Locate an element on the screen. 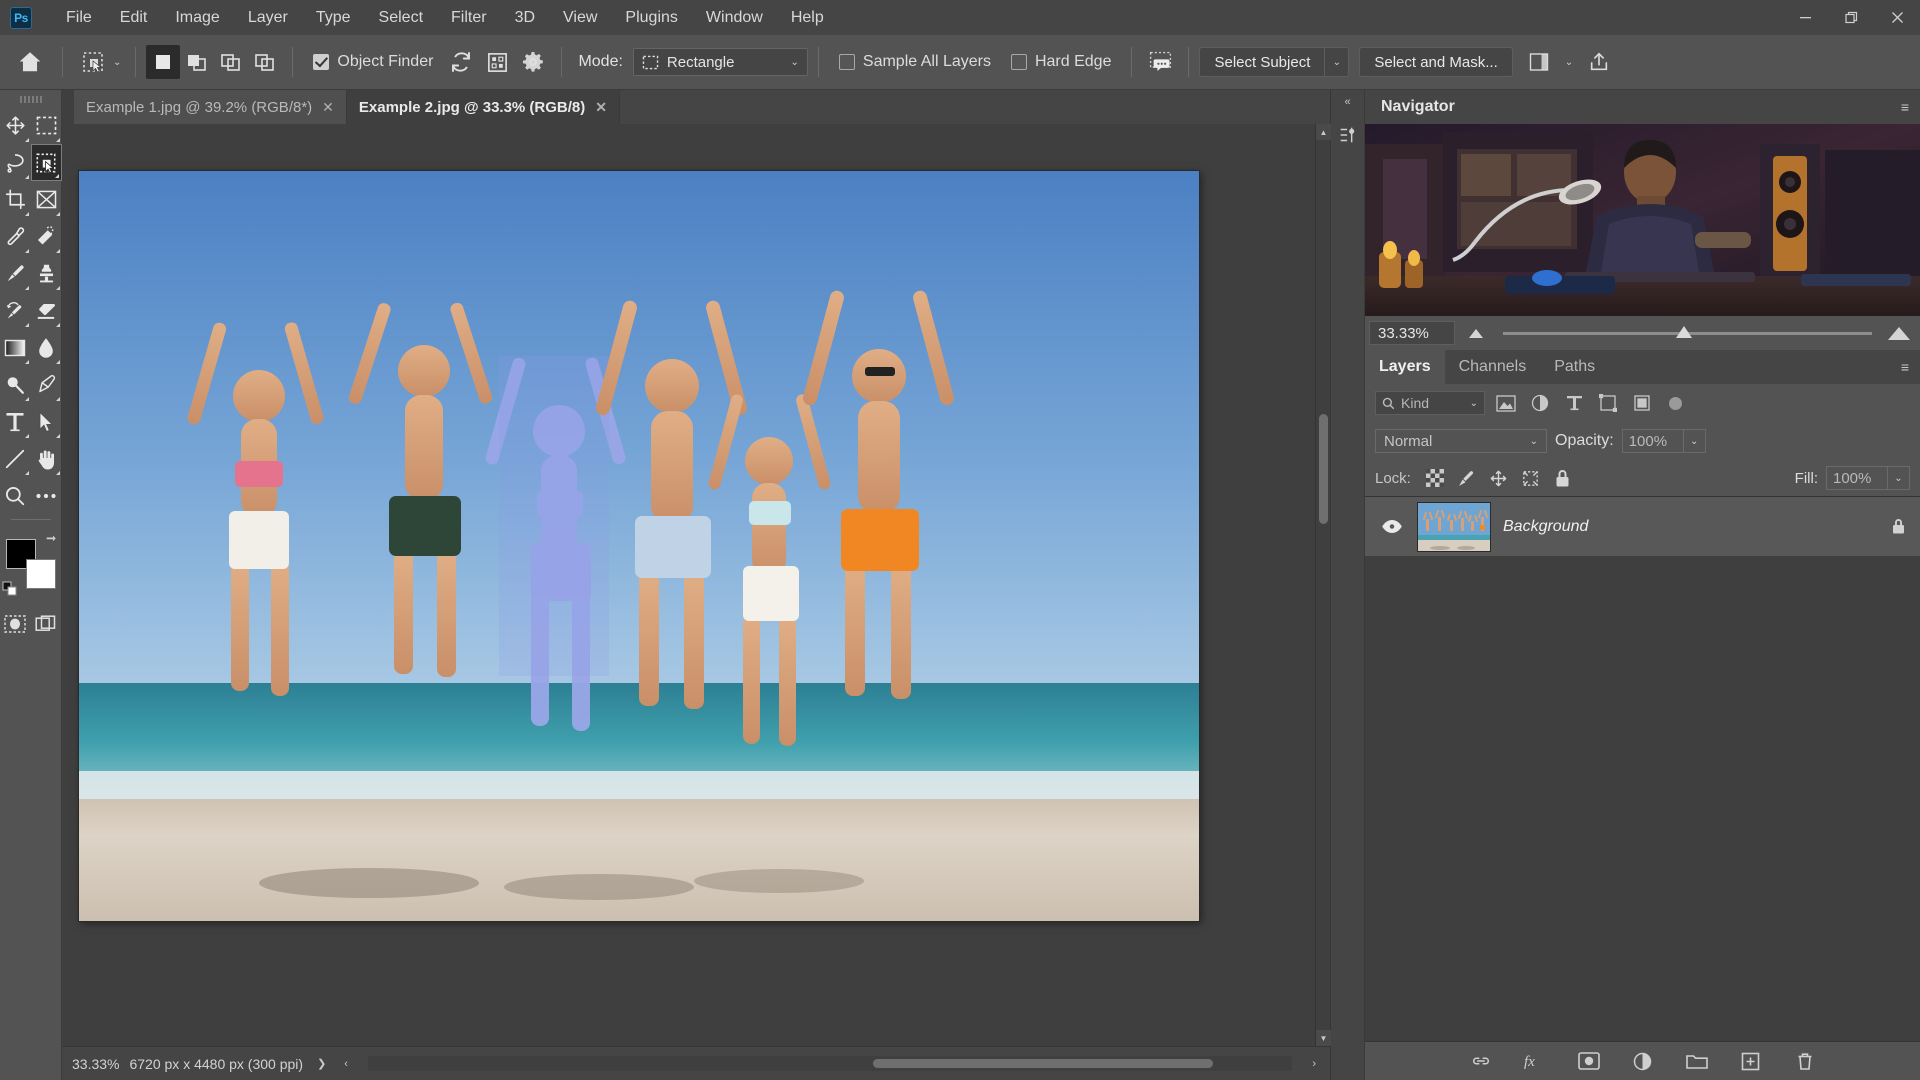 The width and height of the screenshot is (1920, 1080). subtract-from-selection-button is located at coordinates (231, 62).